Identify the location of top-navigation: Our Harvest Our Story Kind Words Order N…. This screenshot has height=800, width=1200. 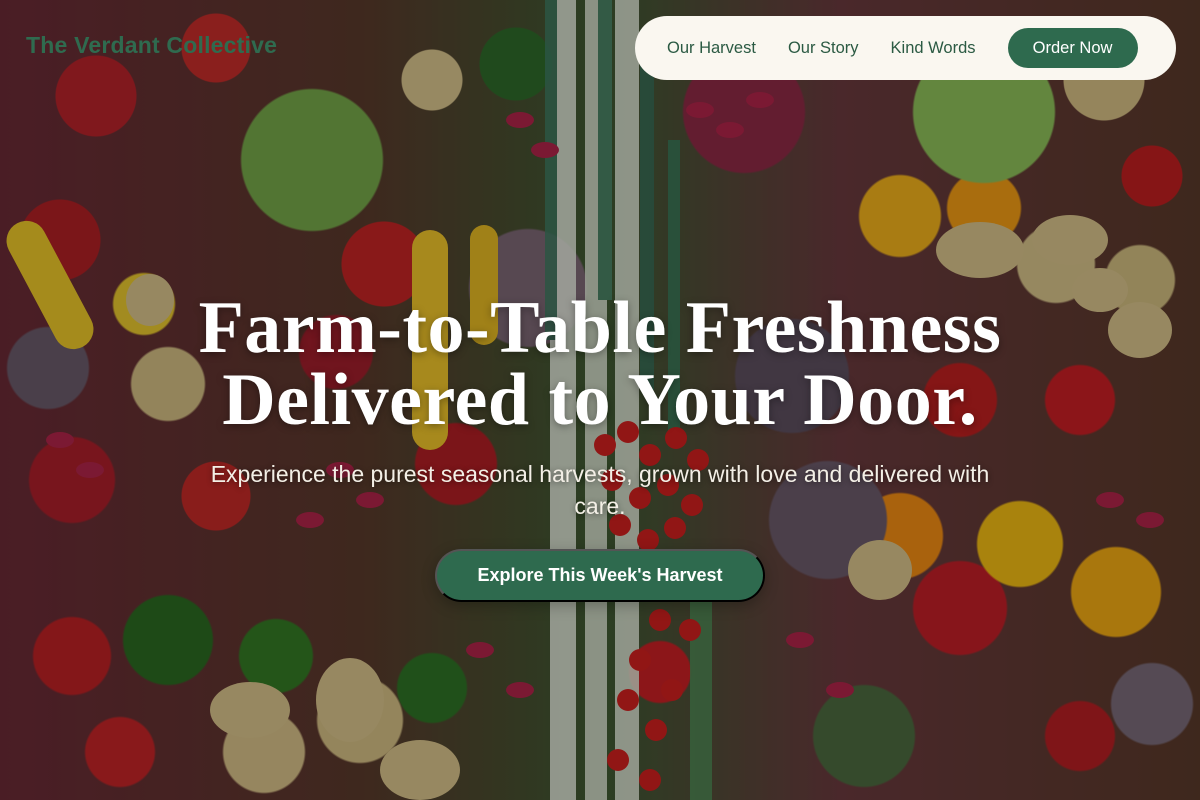
(905, 48).